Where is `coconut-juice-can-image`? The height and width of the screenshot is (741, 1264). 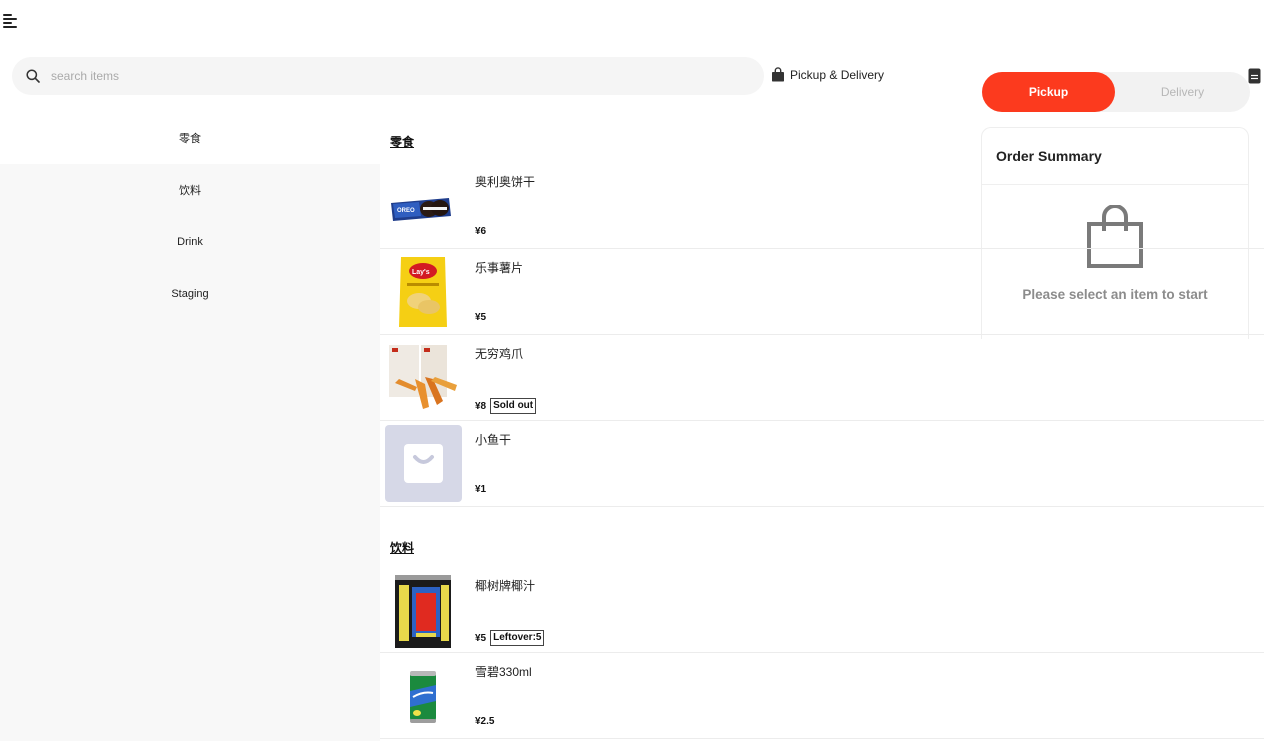
coconut-juice-can-image is located at coordinates (423, 609).